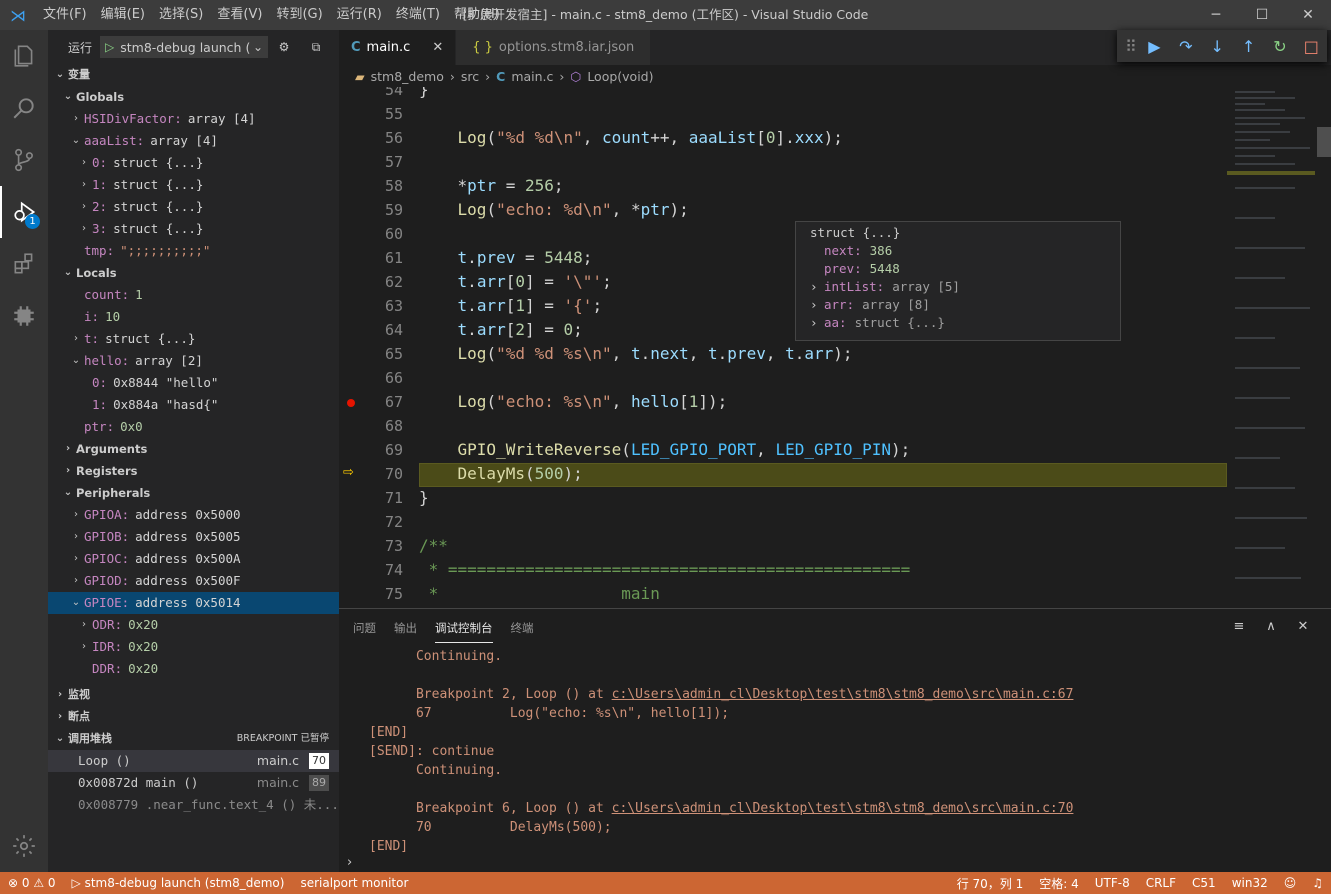 The height and width of the screenshot is (894, 1331). What do you see at coordinates (193, 581) in the screenshot?
I see `variable-row: › GPIOD: address 0x500F` at bounding box center [193, 581].